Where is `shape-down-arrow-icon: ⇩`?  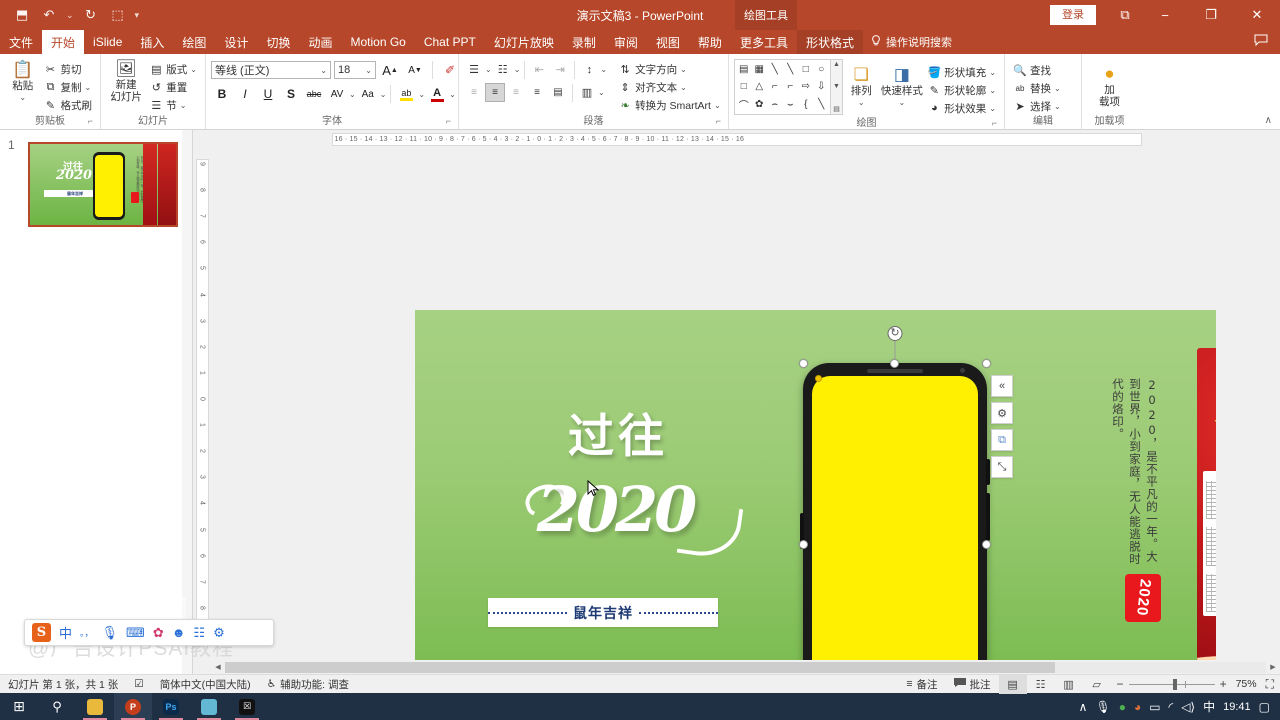
shape-down-arrow-icon: ⇩ is located at coordinates (822, 86).